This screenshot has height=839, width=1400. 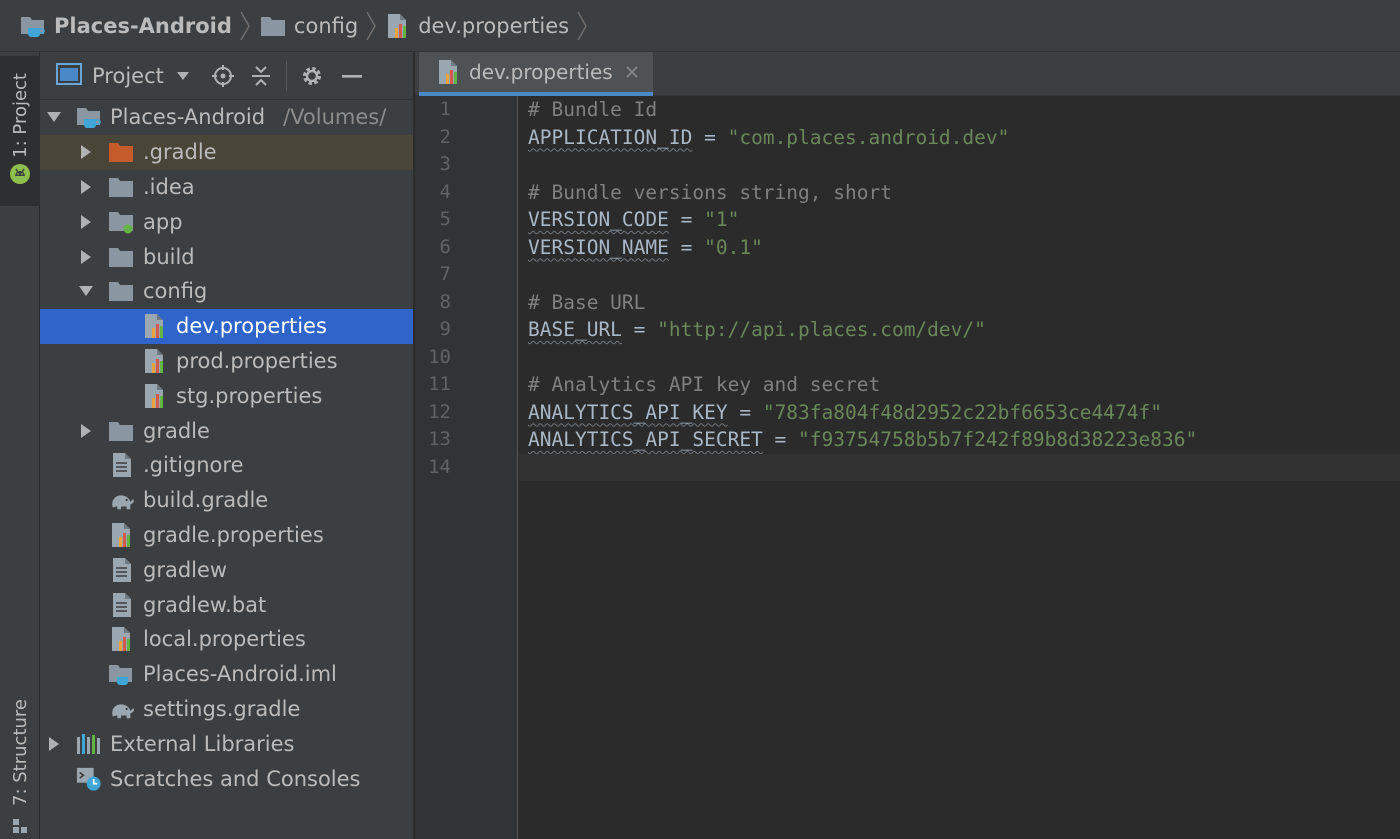 I want to click on breadcrumb-config: config, so click(x=309, y=26).